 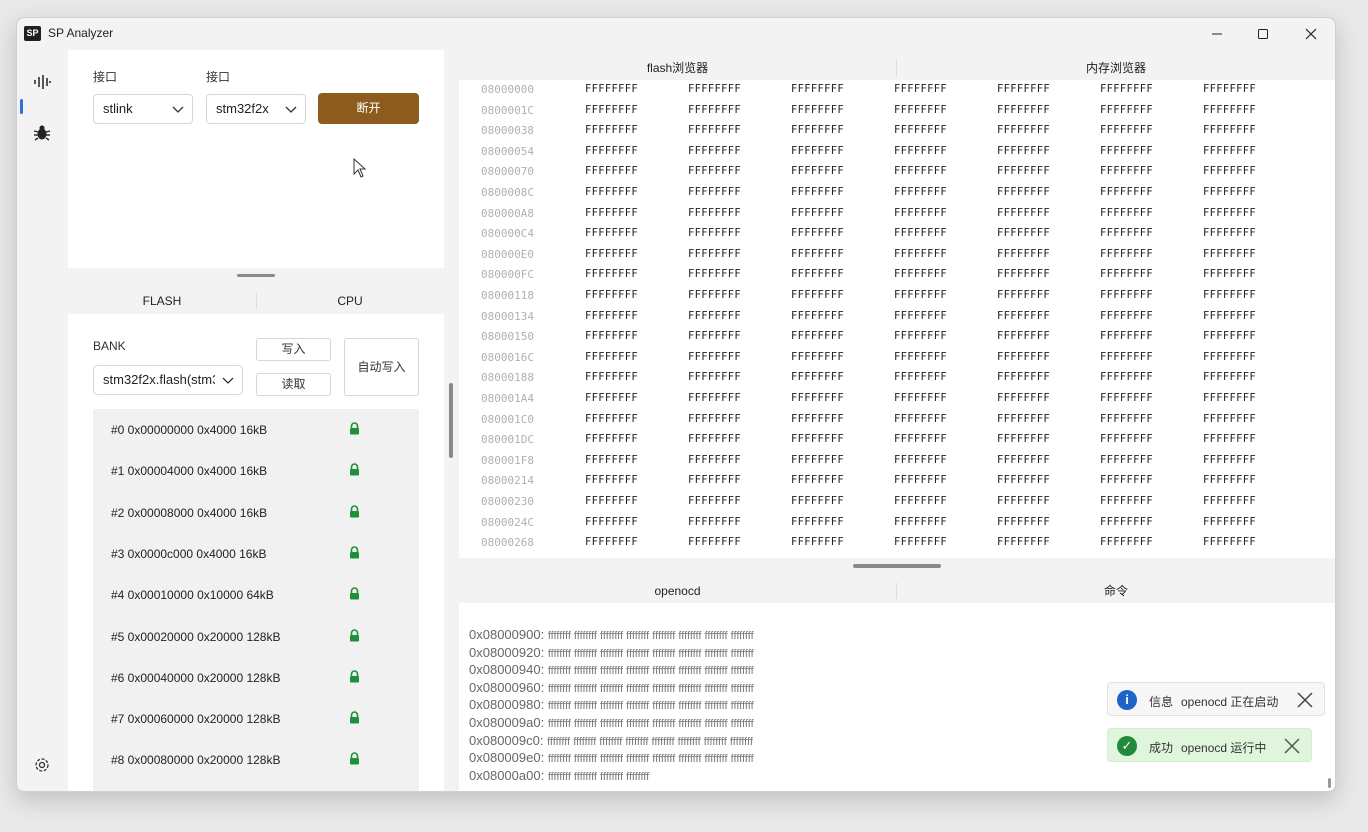 I want to click on tab-flash-browser: flash浏览器, so click(x=677, y=68).